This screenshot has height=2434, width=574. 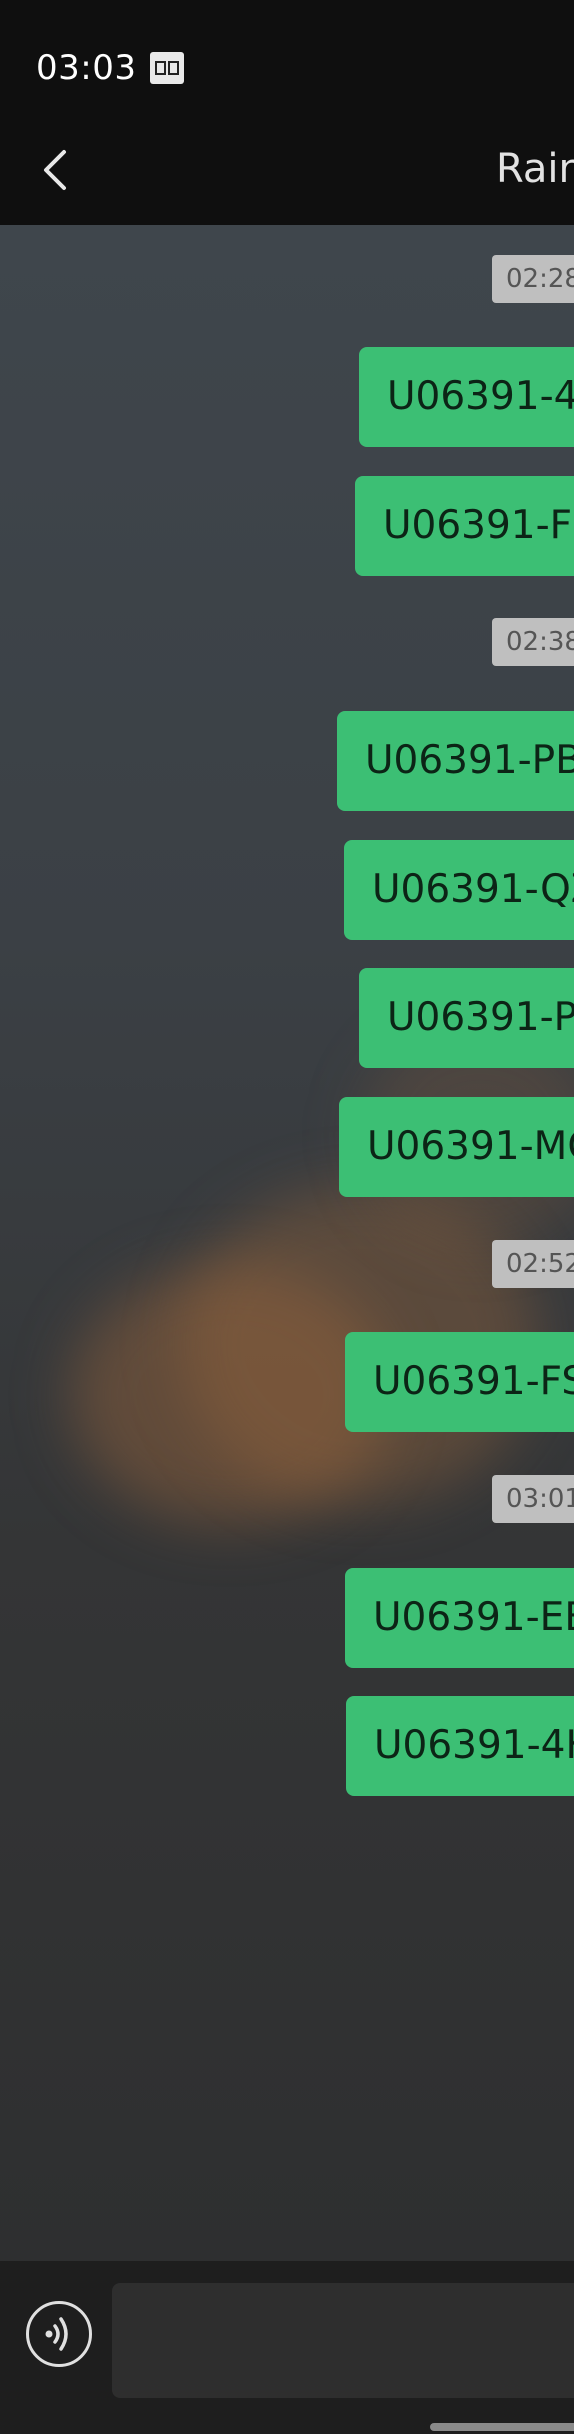 I want to click on message-bubble: U06391-F8, so click(x=464, y=526).